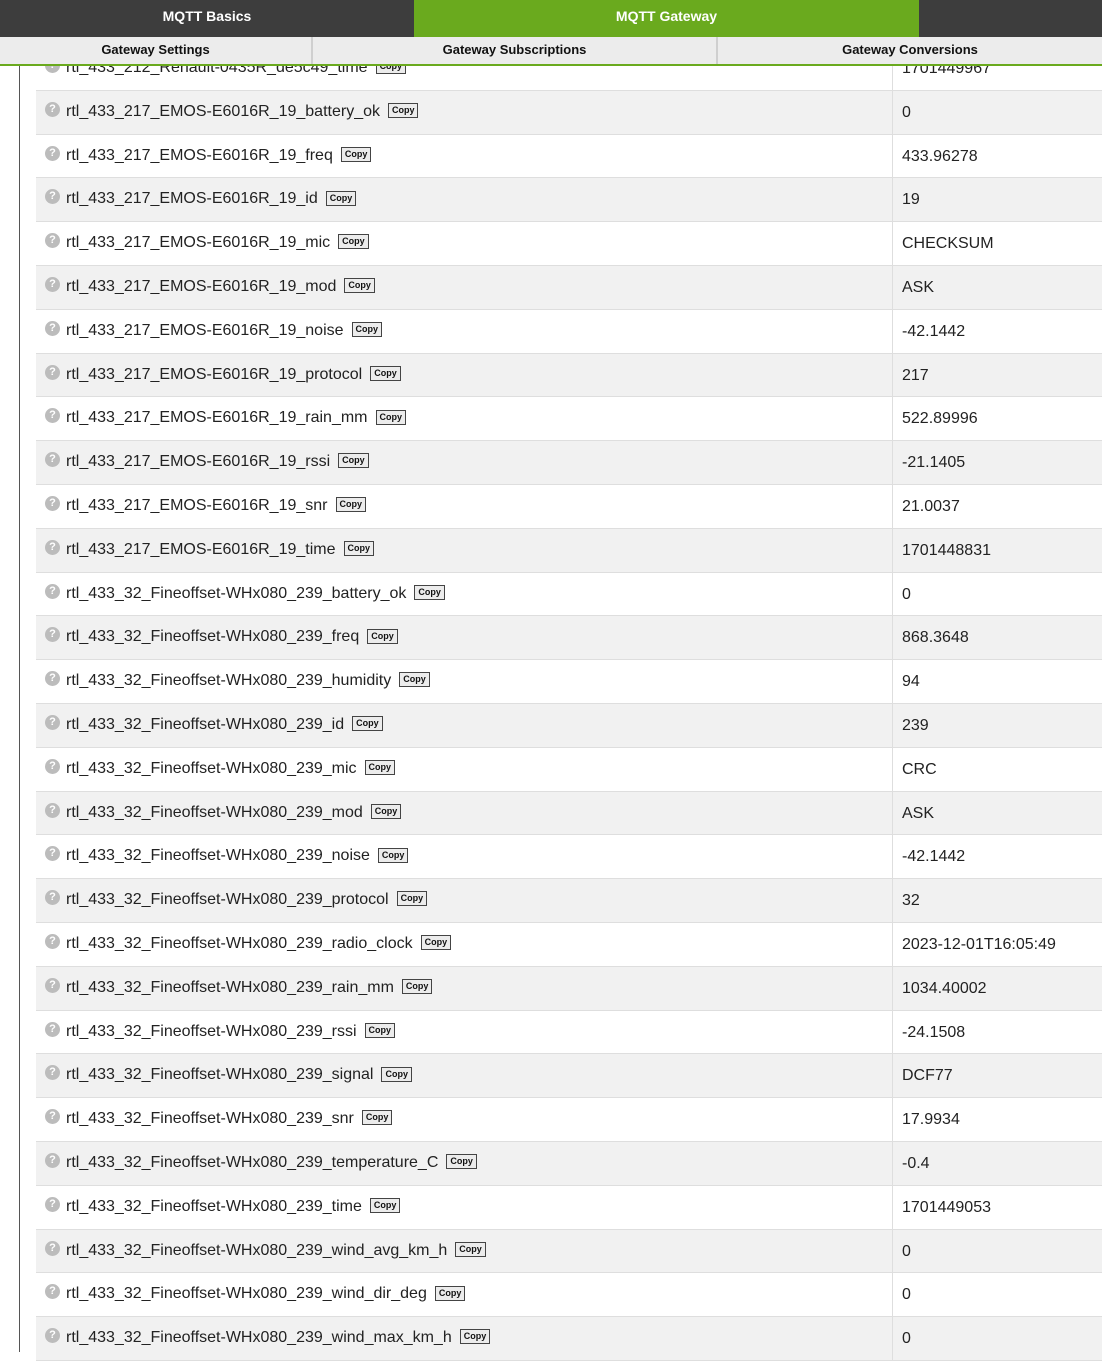  What do you see at coordinates (935, 638) in the screenshot?
I see `variable-value: 868.3648` at bounding box center [935, 638].